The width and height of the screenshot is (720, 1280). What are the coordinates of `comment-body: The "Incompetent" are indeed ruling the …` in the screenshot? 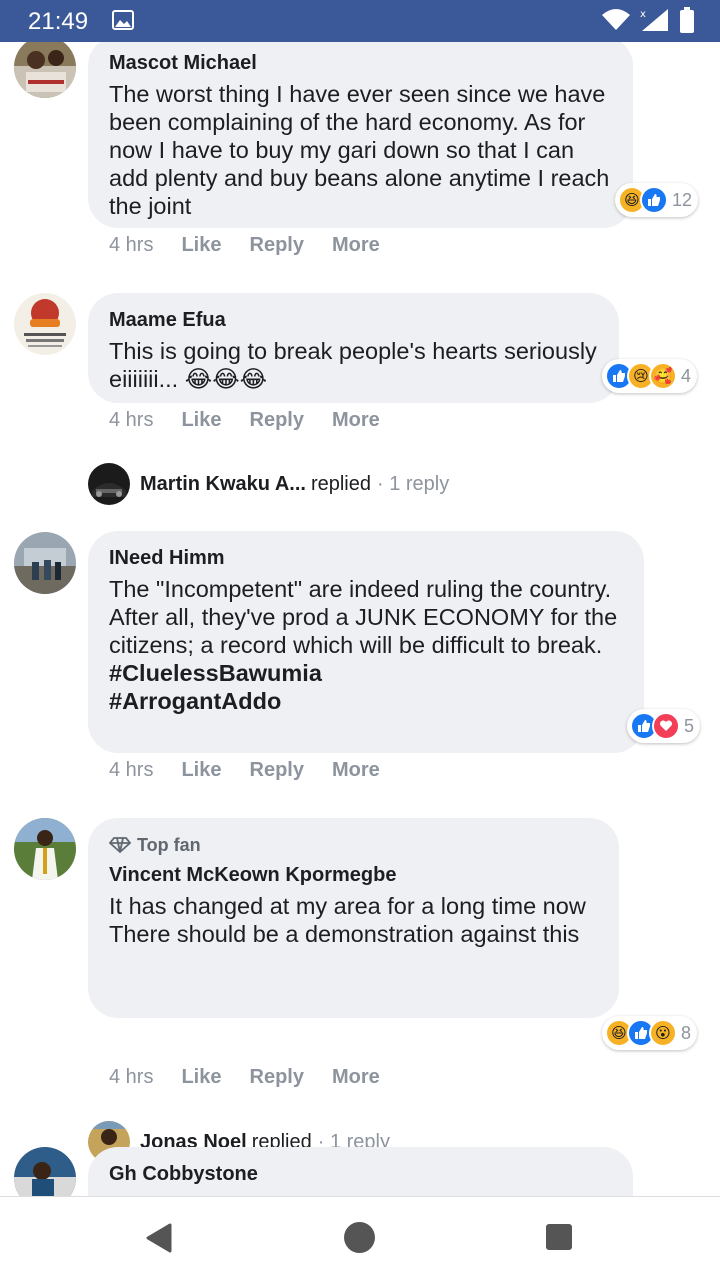 It's located at (363, 617).